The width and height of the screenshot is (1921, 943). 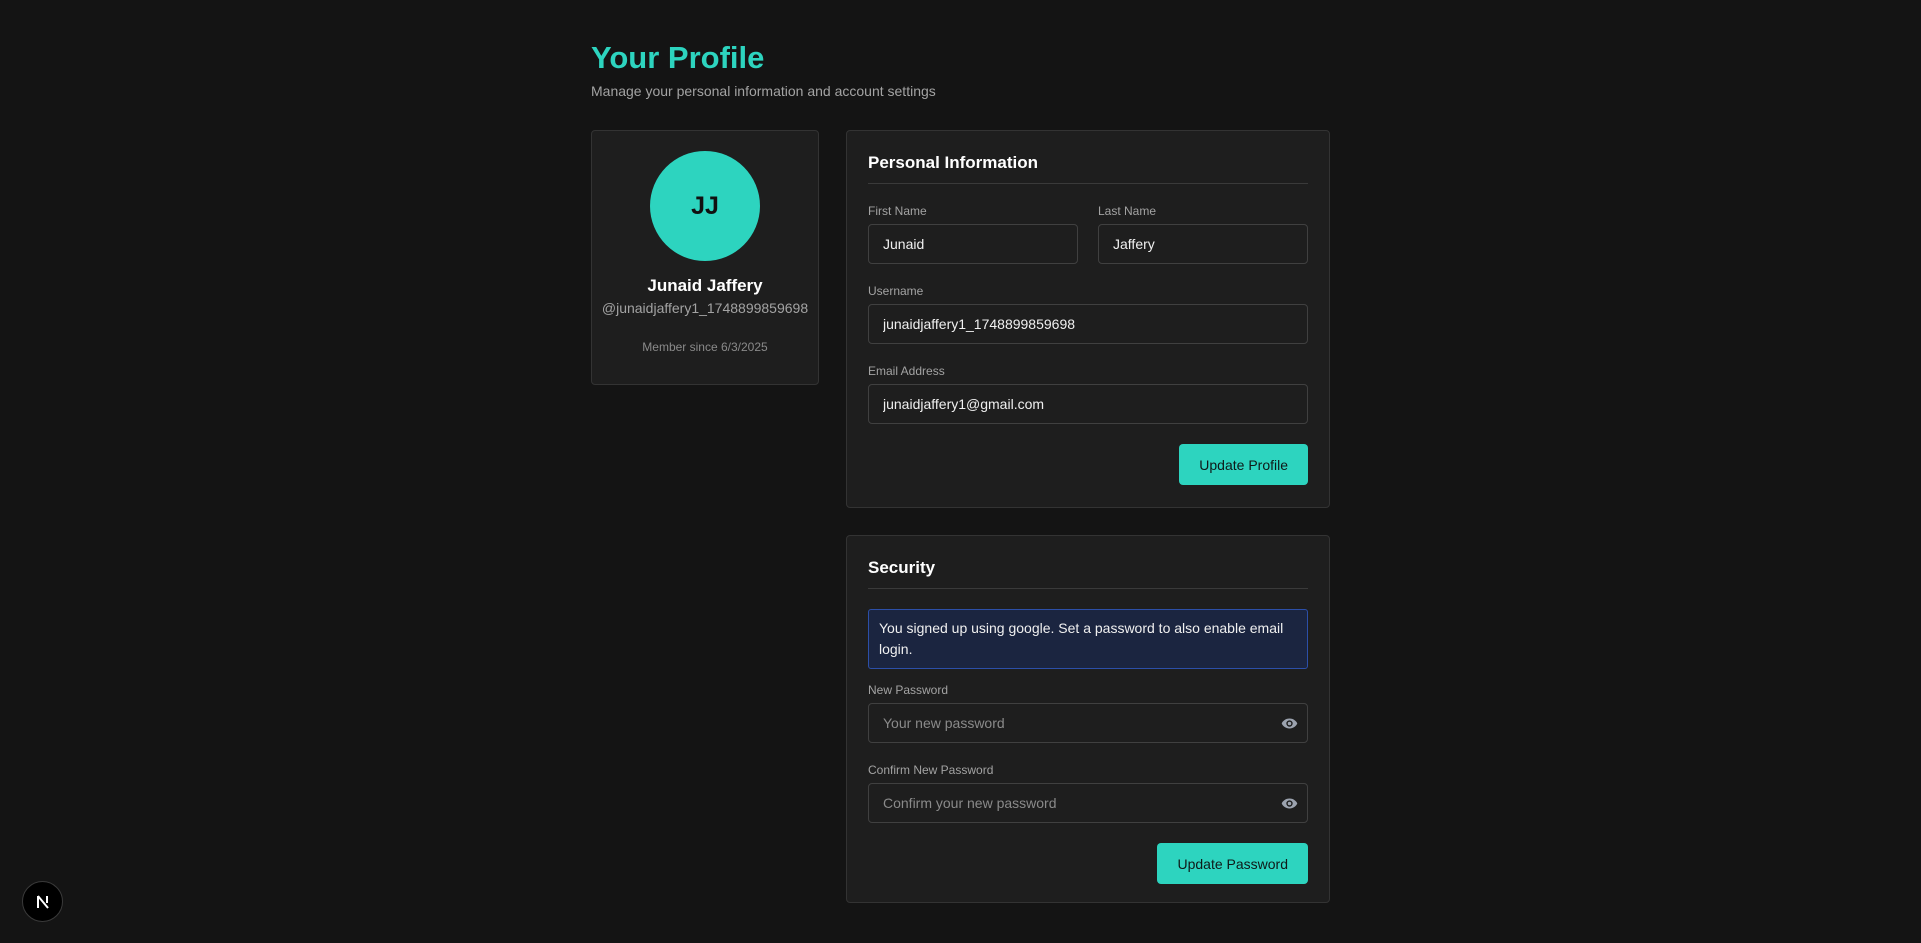 I want to click on email-input, so click(x=1088, y=404).